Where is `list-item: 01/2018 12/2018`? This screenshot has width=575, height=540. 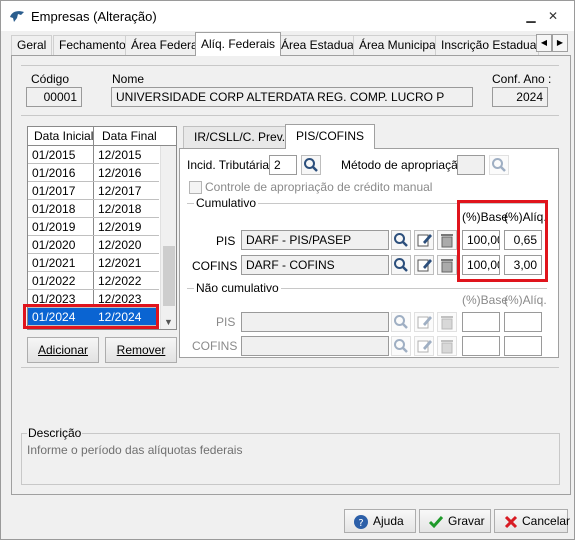 list-item: 01/2018 12/2018 is located at coordinates (93, 209).